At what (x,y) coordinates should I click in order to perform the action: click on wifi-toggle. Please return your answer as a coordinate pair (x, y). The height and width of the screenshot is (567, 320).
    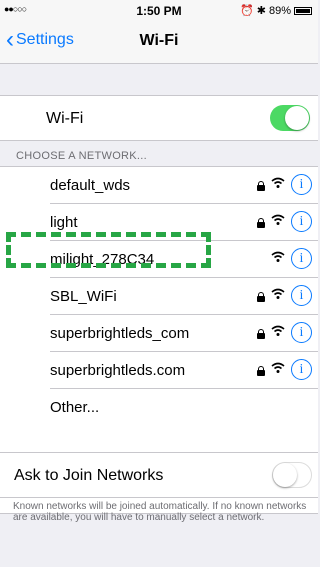
    Looking at the image, I should click on (290, 118).